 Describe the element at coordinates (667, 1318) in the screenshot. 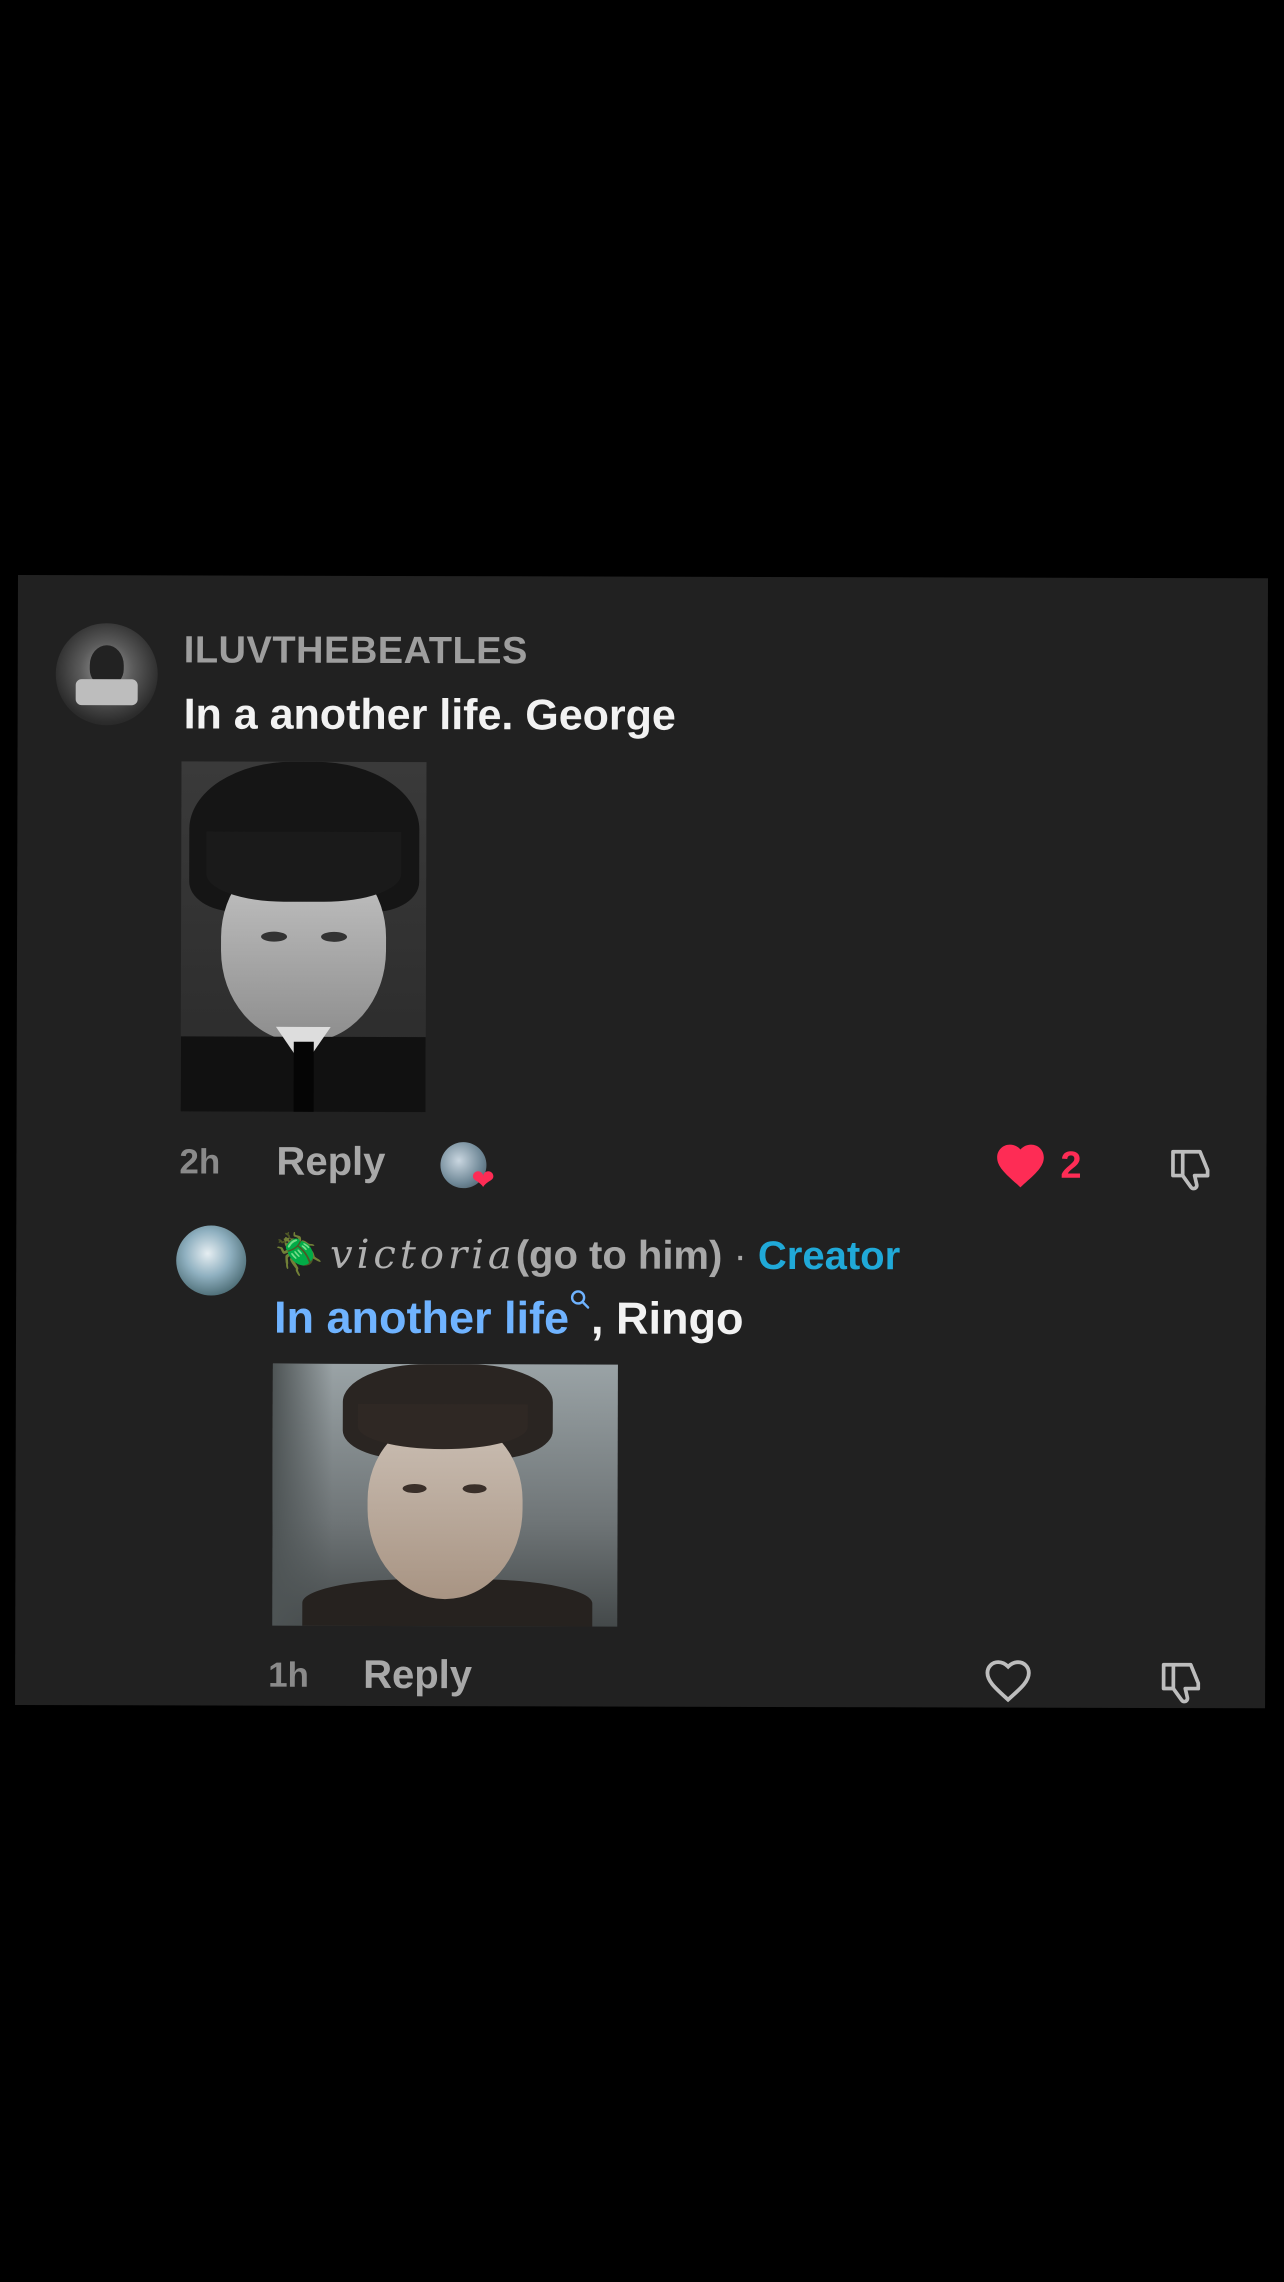

I see `reply-text-rest: , Ringo` at that location.